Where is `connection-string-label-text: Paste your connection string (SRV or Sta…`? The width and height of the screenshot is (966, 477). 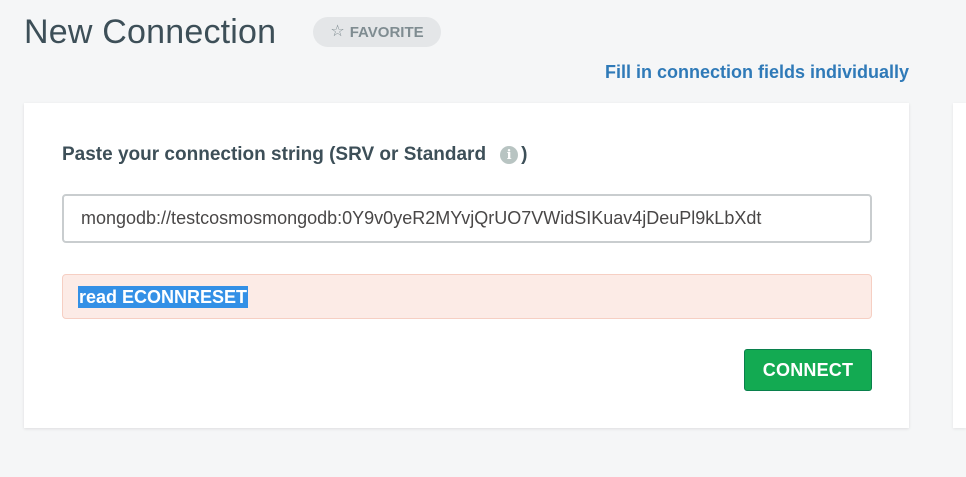
connection-string-label-text: Paste your connection string (SRV or Sta… is located at coordinates (274, 154).